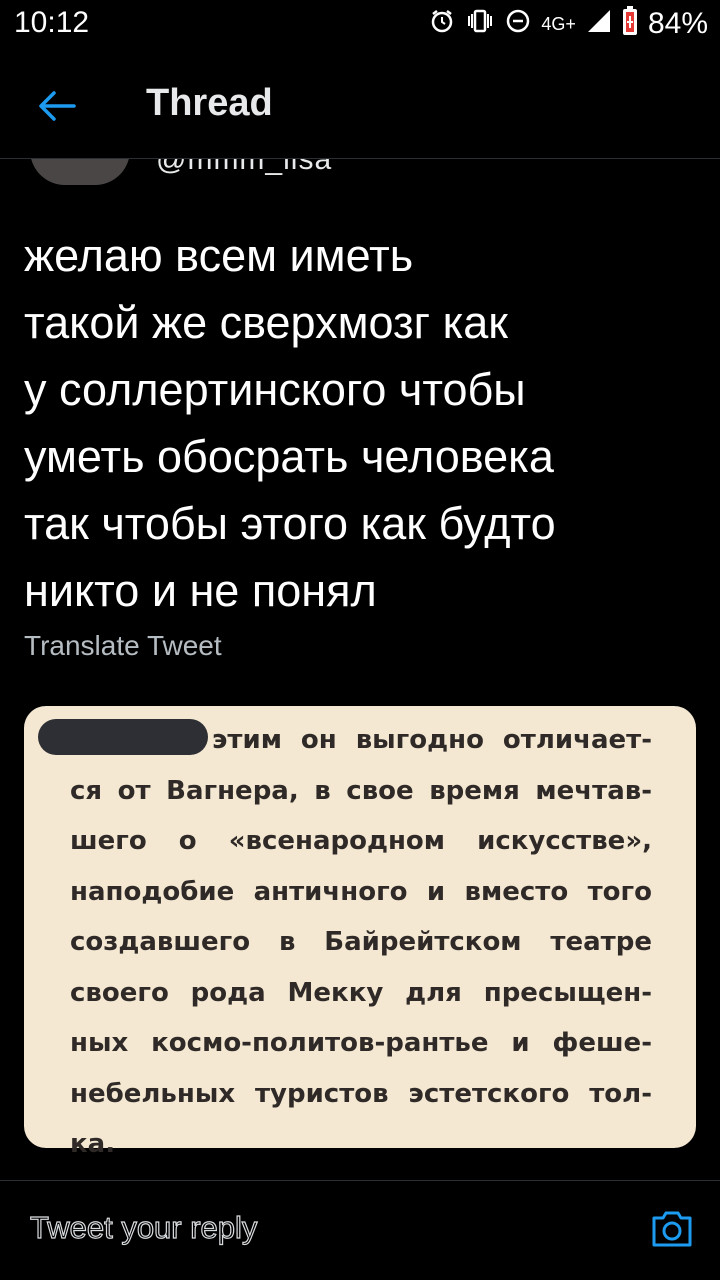  I want to click on camera-button, so click(672, 1228).